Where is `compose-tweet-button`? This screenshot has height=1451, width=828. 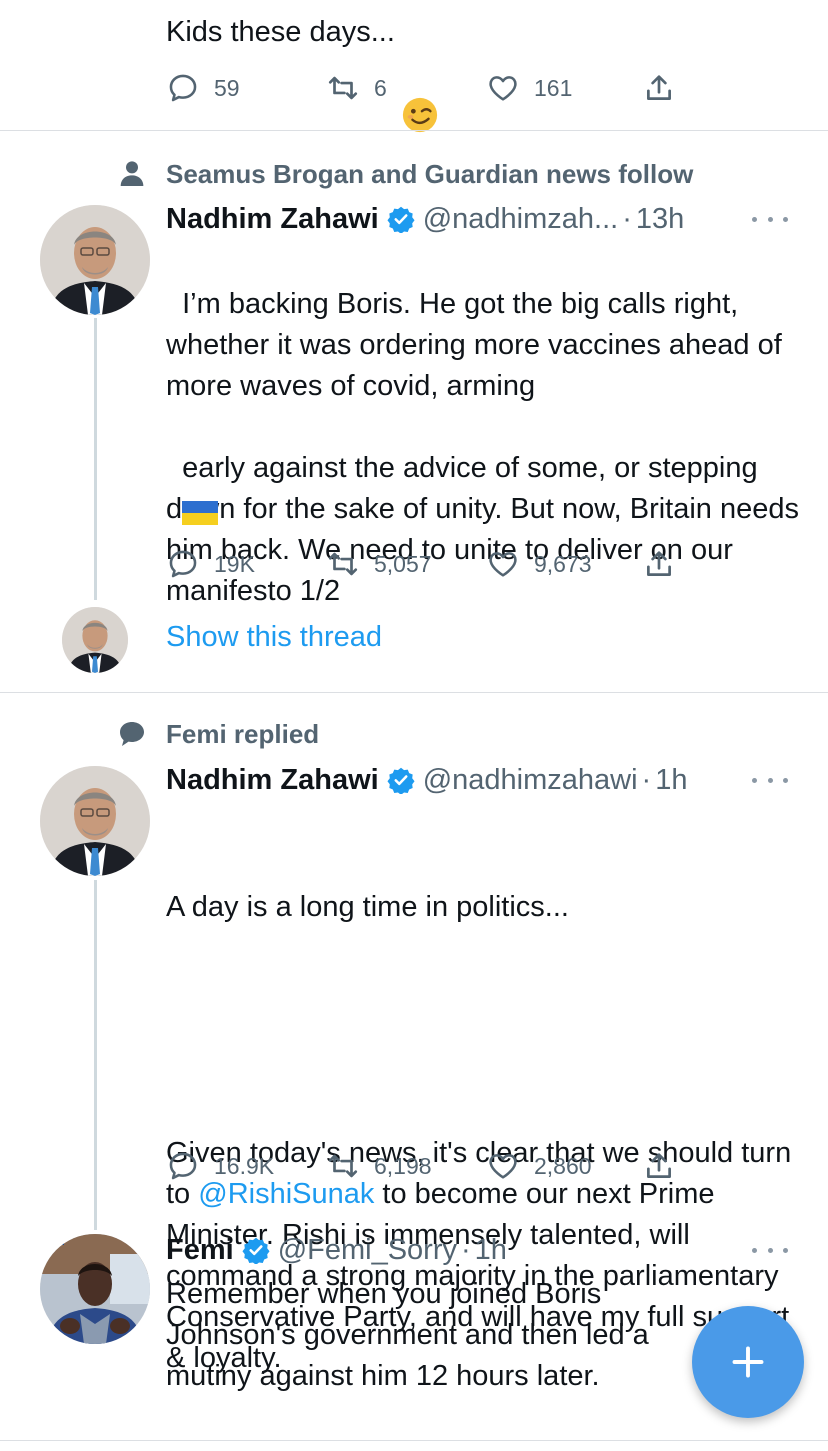 compose-tweet-button is located at coordinates (748, 1362).